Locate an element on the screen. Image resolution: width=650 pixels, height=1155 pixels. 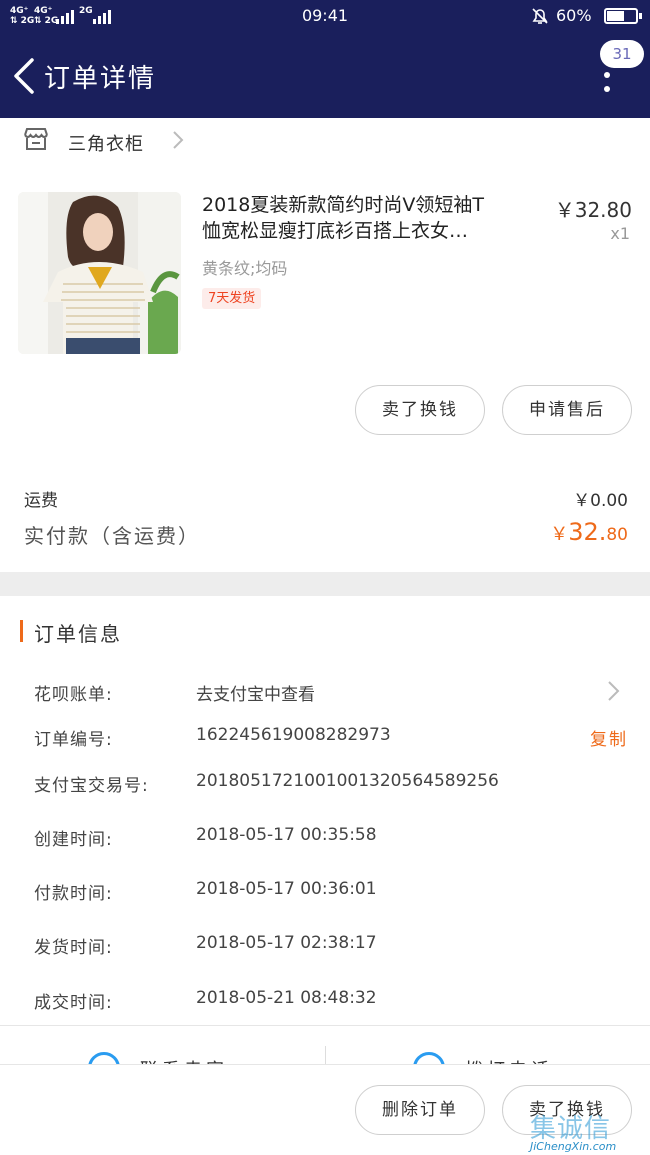
paid-decimal: 80 is located at coordinates (617, 535).